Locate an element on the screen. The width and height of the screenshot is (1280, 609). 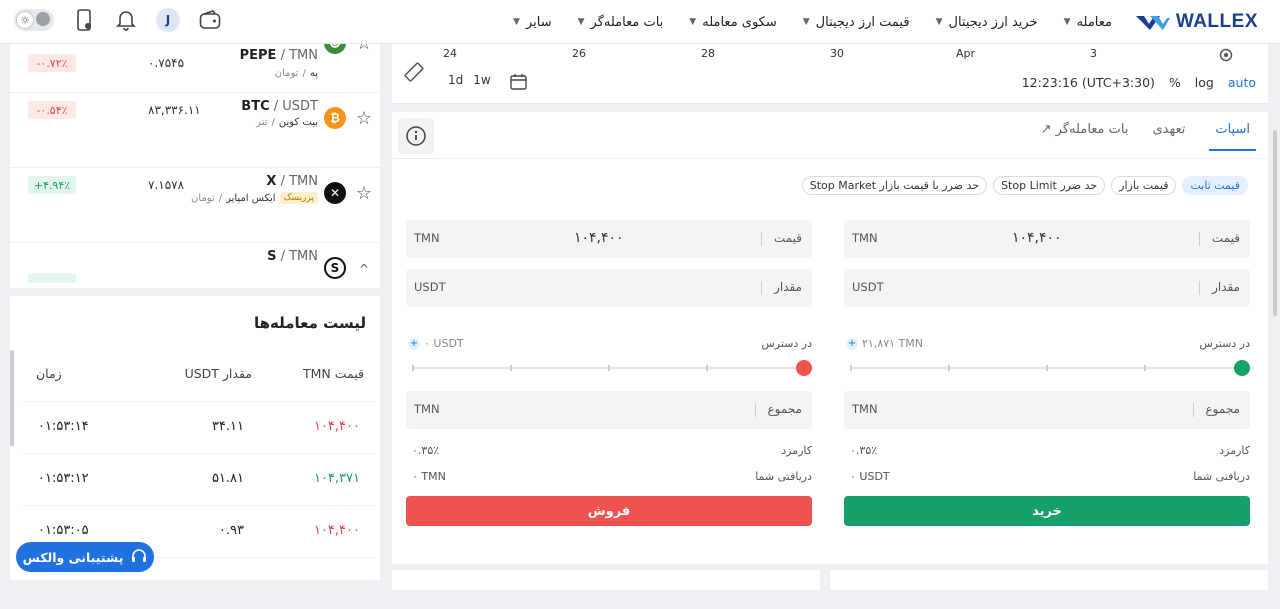
buy-receive-row: دریافتی شما ۰ USDT is located at coordinates (1047, 481).